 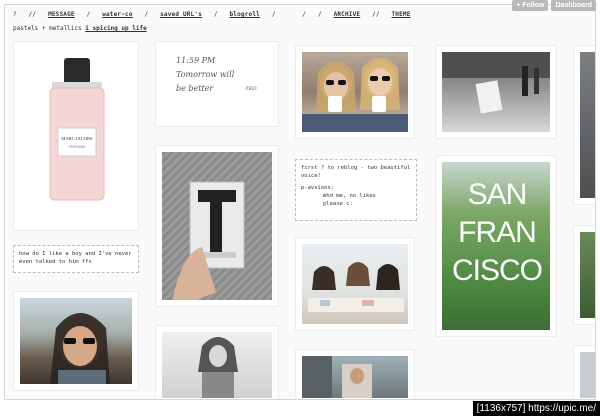 I want to click on handwriting-time: 11:59 PM, so click(x=196, y=60).